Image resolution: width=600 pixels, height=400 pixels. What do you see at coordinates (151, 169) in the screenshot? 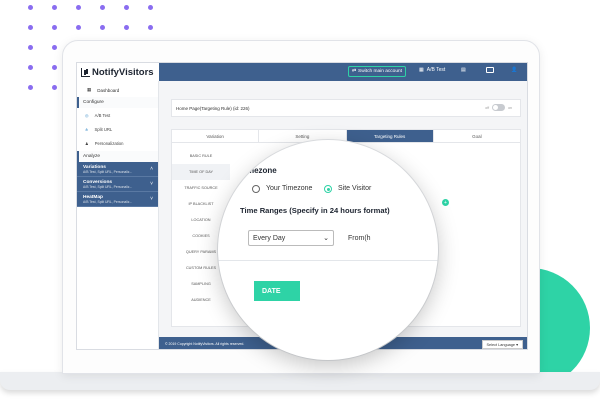
I see `chevron-up-icon: ˄` at bounding box center [151, 169].